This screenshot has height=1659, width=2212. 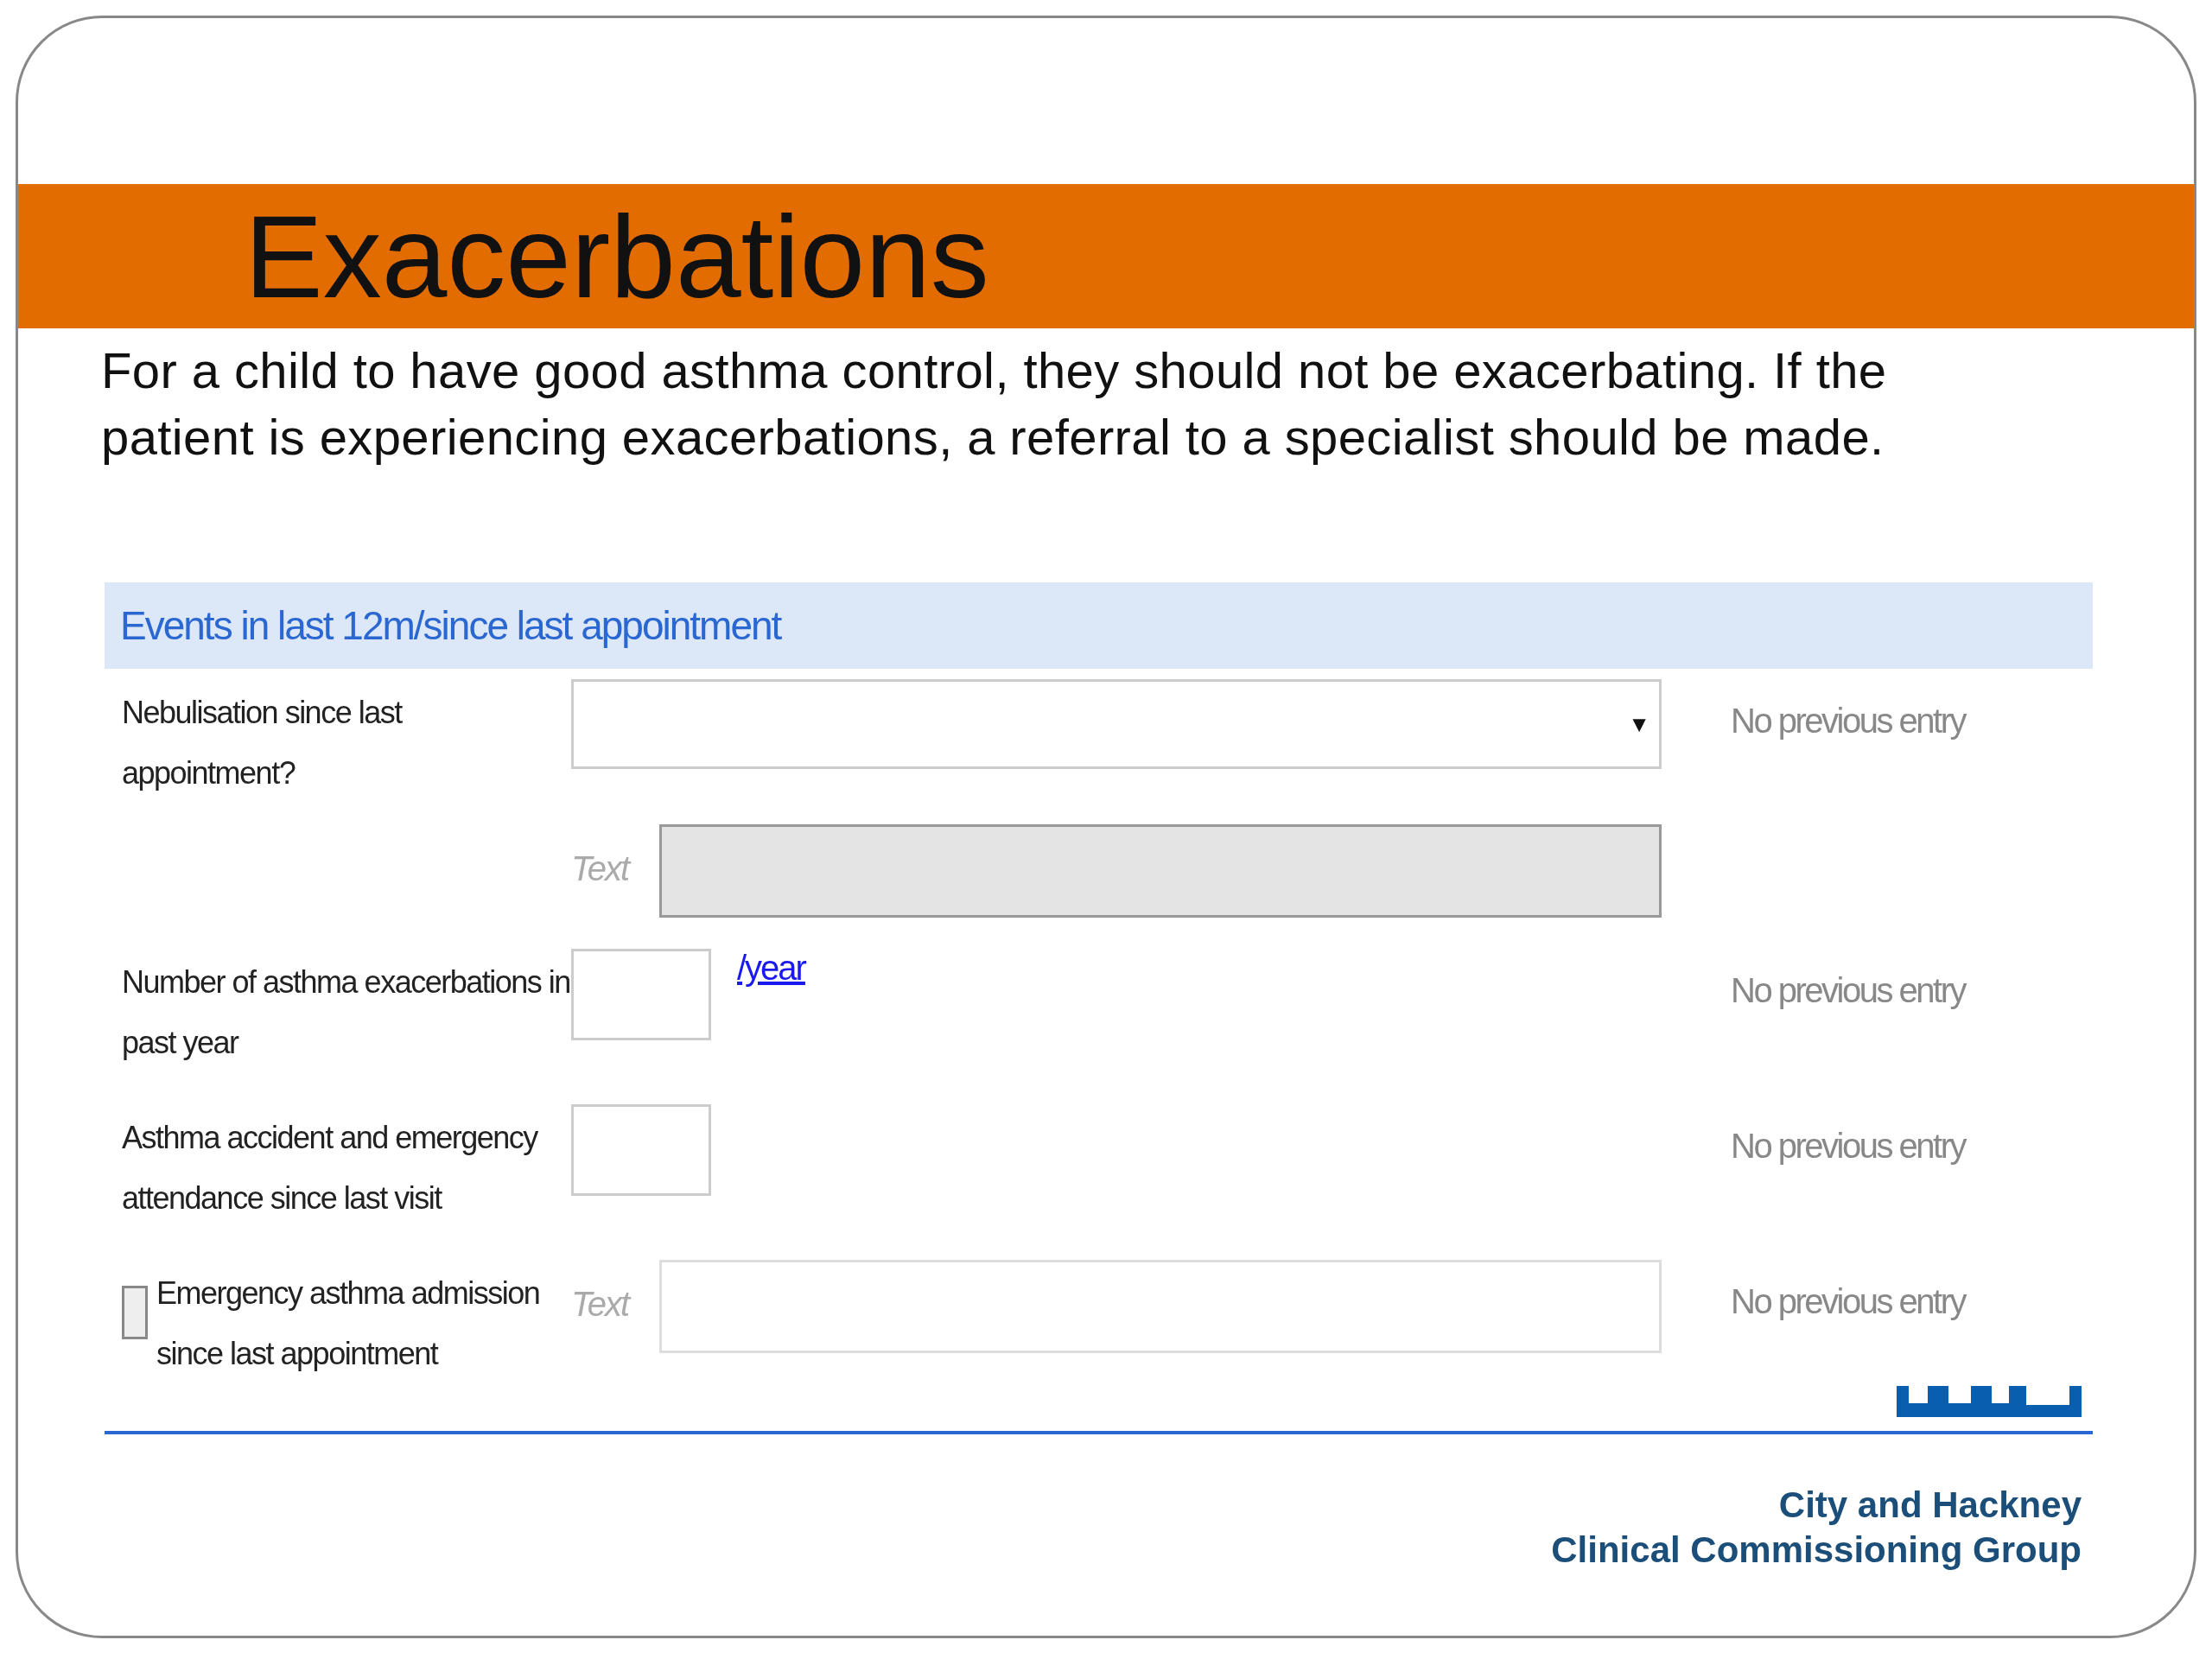 I want to click on field-label: Nebulisation since last appointment?, so click(x=263, y=743).